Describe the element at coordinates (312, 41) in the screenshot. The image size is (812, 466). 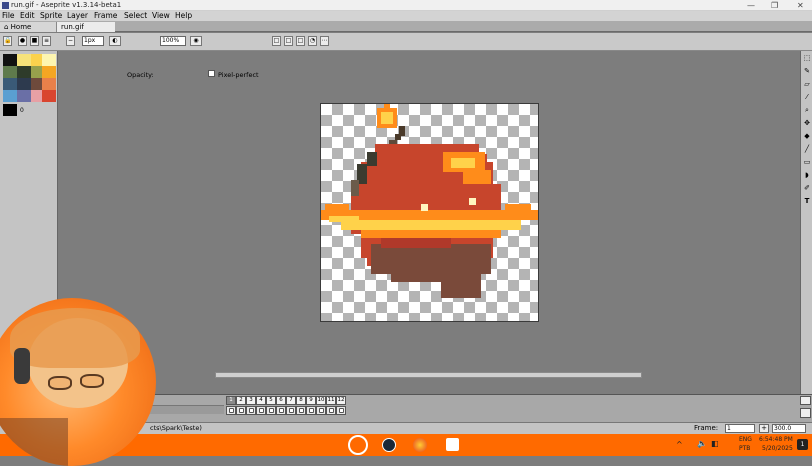
I see `symmetry-both-icon: ◔` at that location.